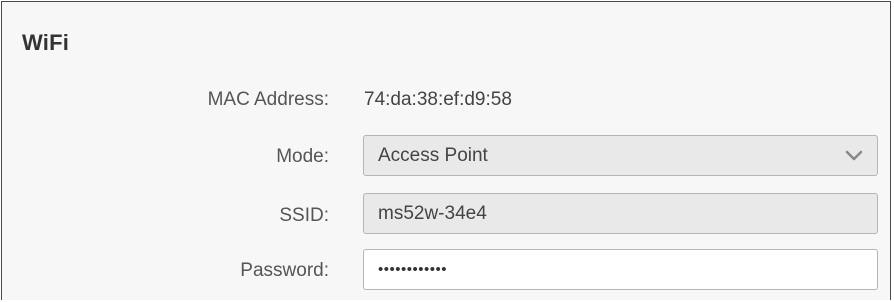  I want to click on mode-selected-value: Access Point, so click(433, 155).